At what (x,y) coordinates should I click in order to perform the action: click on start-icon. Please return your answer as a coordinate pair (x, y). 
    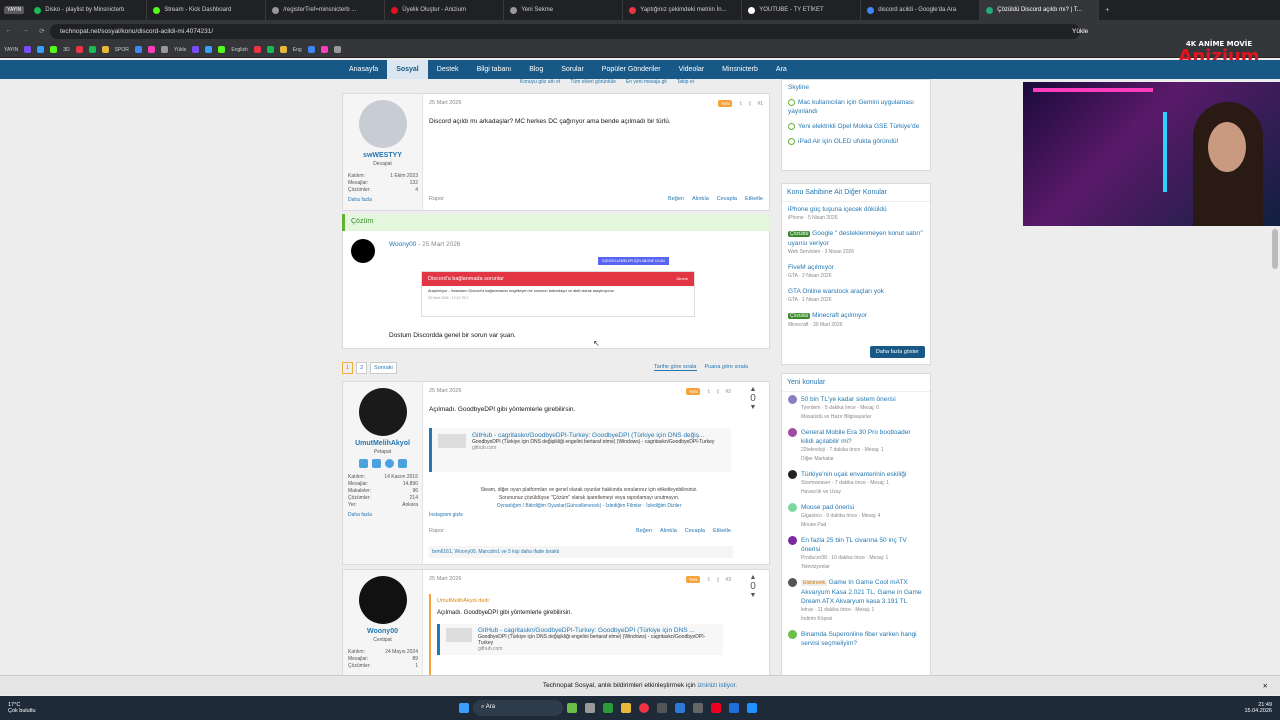
    Looking at the image, I should click on (464, 708).